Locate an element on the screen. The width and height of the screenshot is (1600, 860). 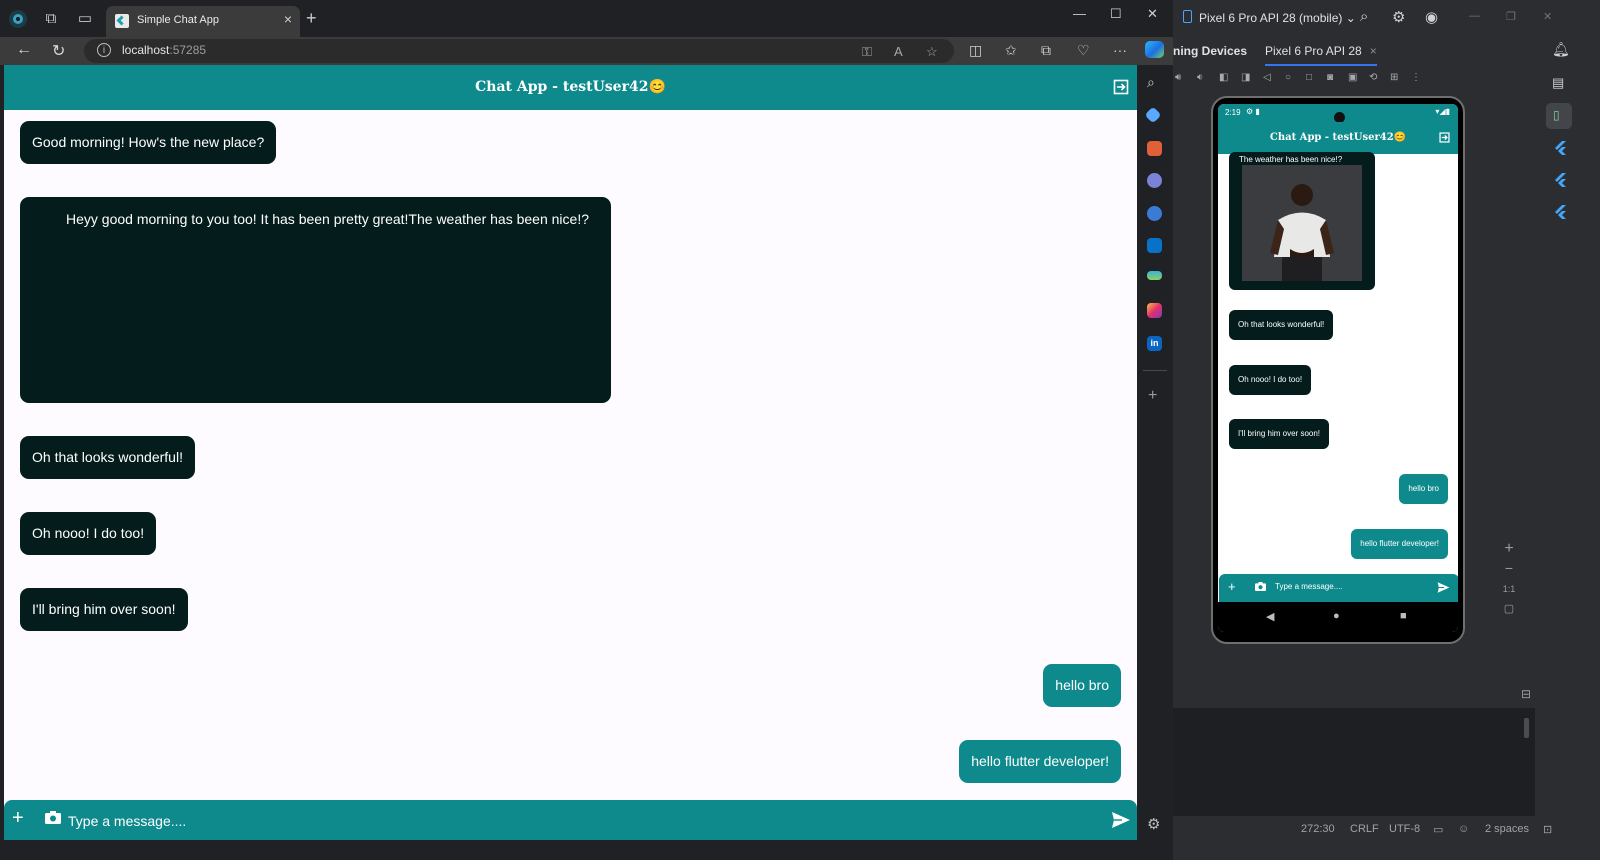
maximize-window-icon: ☐ is located at coordinates (1116, 14).